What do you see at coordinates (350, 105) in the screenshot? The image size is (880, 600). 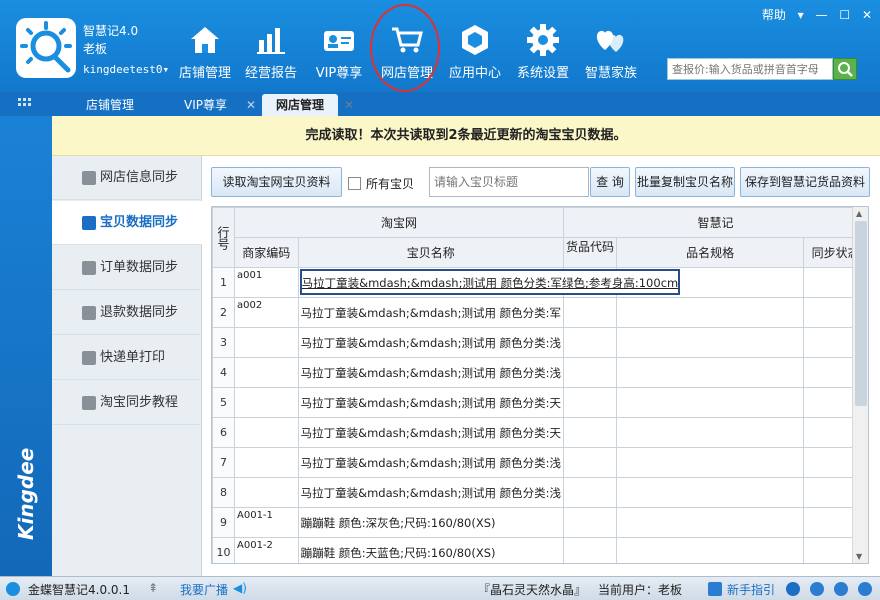 I see `tab-online-store-close-icon: ✕` at bounding box center [350, 105].